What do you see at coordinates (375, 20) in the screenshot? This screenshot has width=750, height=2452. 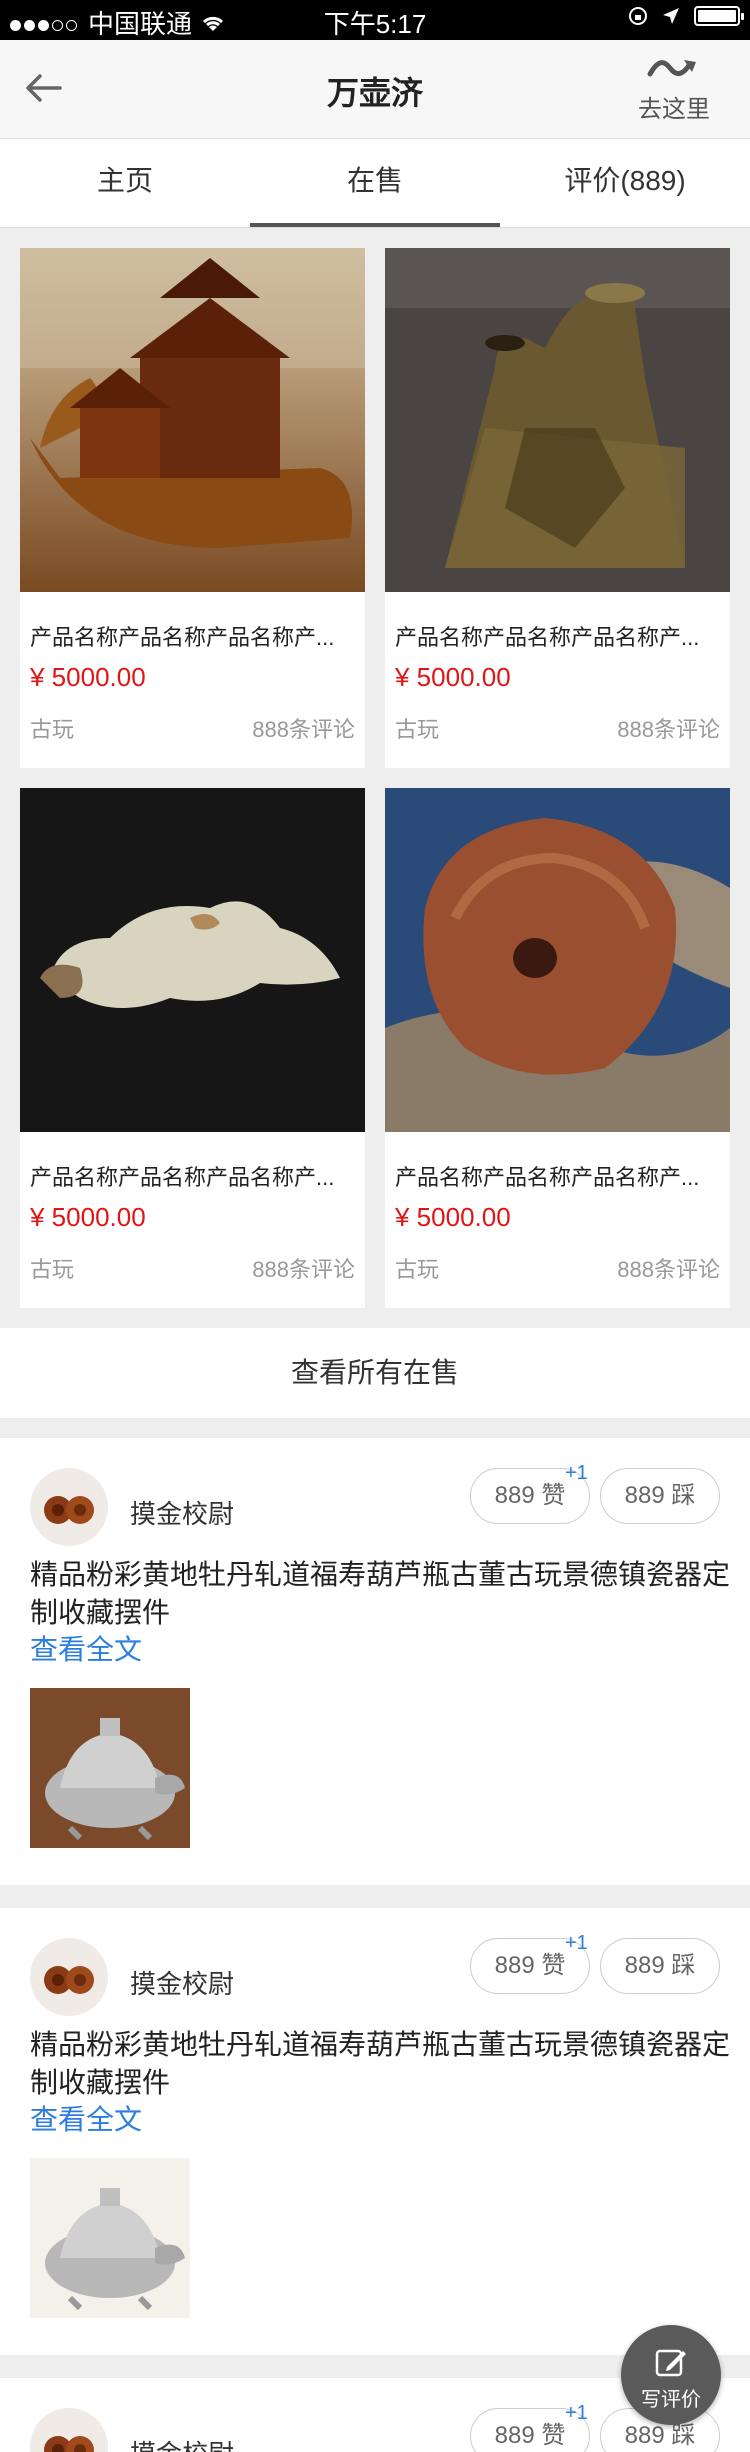 I see `status-bar: 中国联通 下午5:17` at bounding box center [375, 20].